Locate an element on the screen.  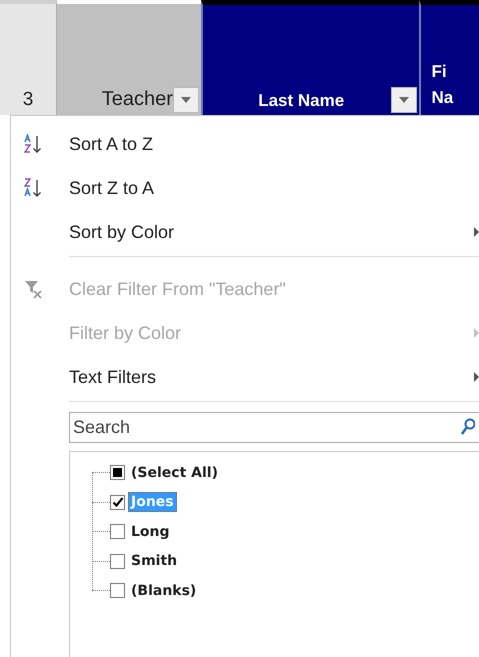
column-header: Last Name is located at coordinates (310, 57).